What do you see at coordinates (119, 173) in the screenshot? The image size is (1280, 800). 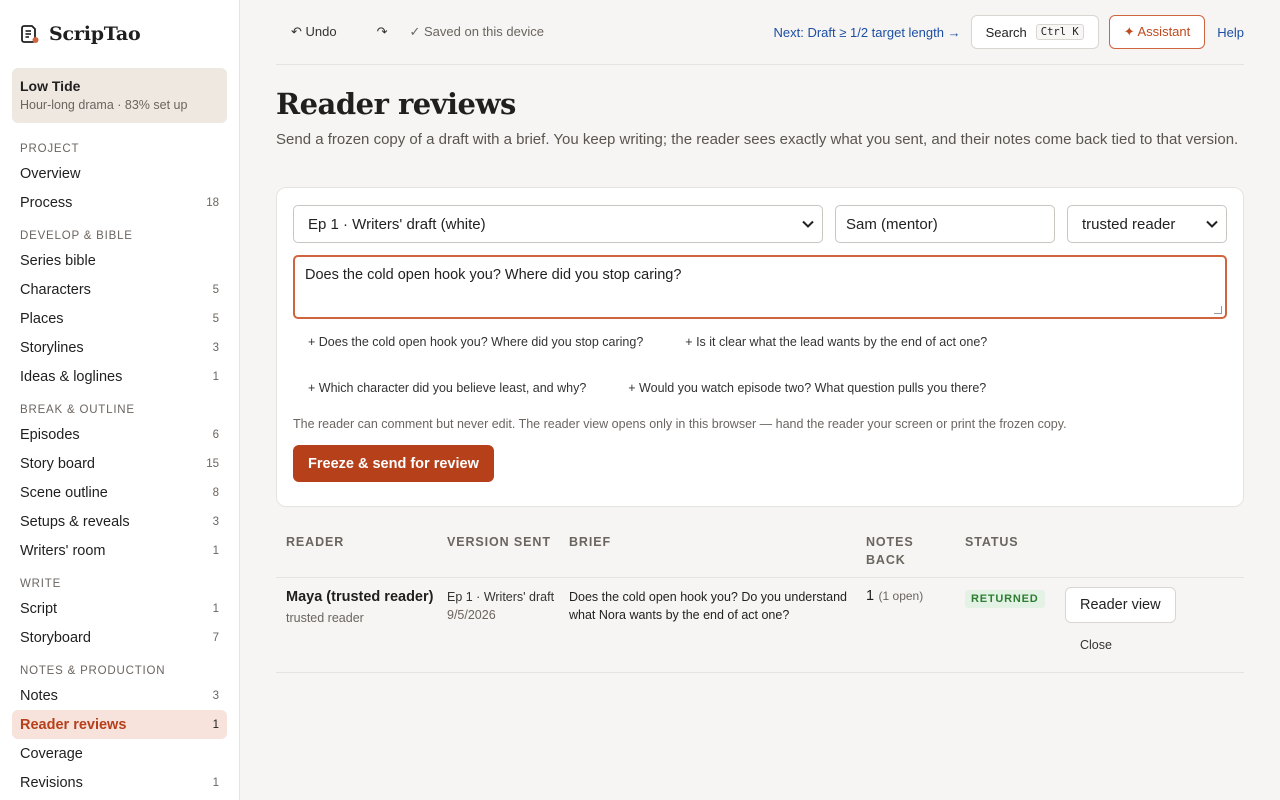 I see `sidebar-item-overview: Overview` at bounding box center [119, 173].